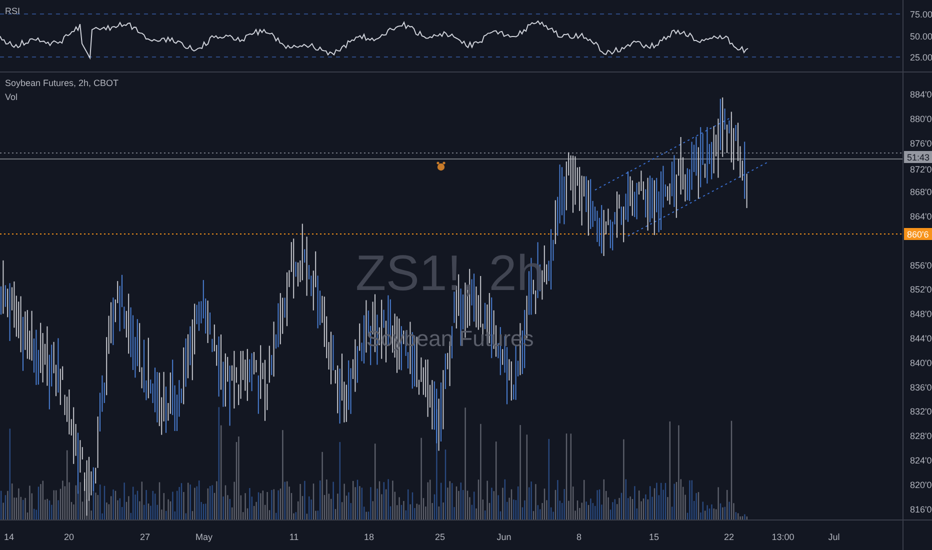  What do you see at coordinates (62, 83) in the screenshot?
I see `symbol-legend: Soybean Futures, 2h, CBOT` at bounding box center [62, 83].